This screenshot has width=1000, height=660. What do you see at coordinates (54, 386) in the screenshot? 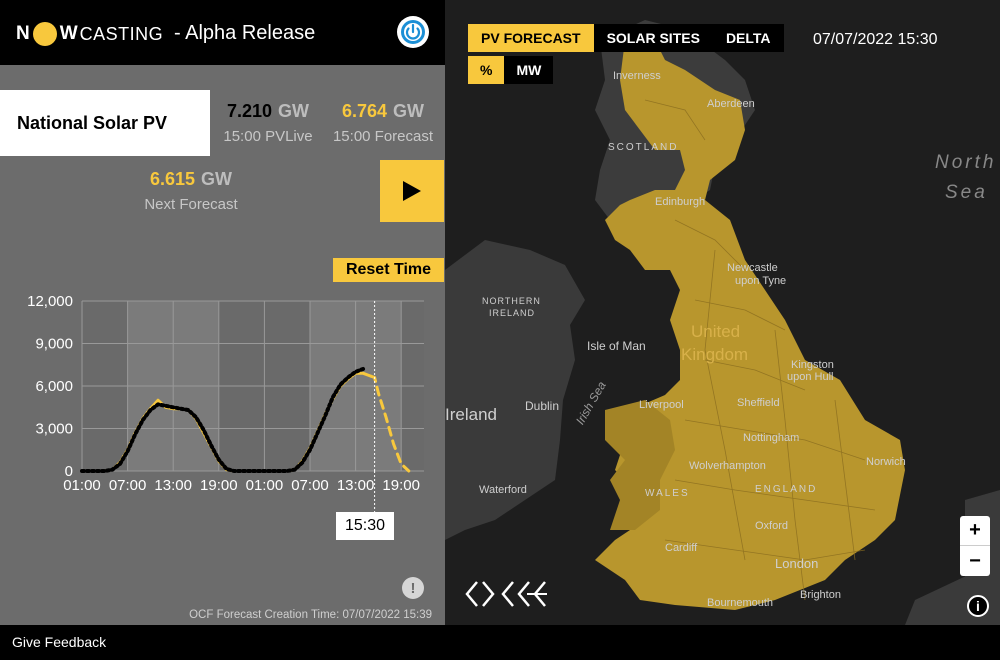
I see `chart-y-tick-label: 6,000` at bounding box center [54, 386].